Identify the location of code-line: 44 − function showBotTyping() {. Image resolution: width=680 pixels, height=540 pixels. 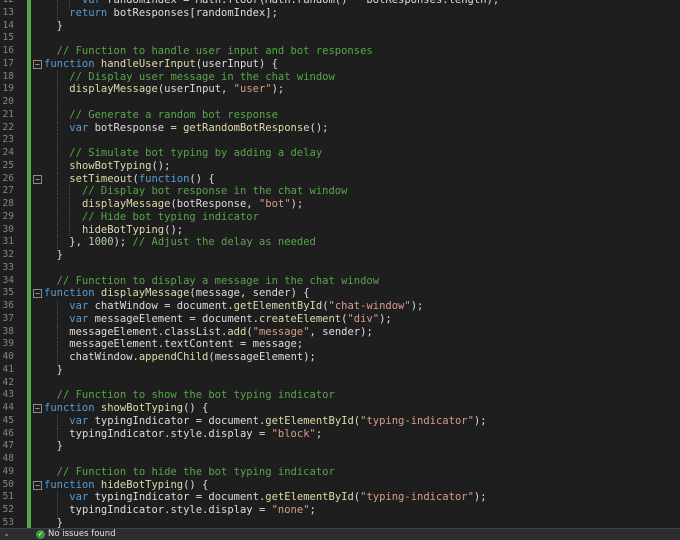
(340, 408).